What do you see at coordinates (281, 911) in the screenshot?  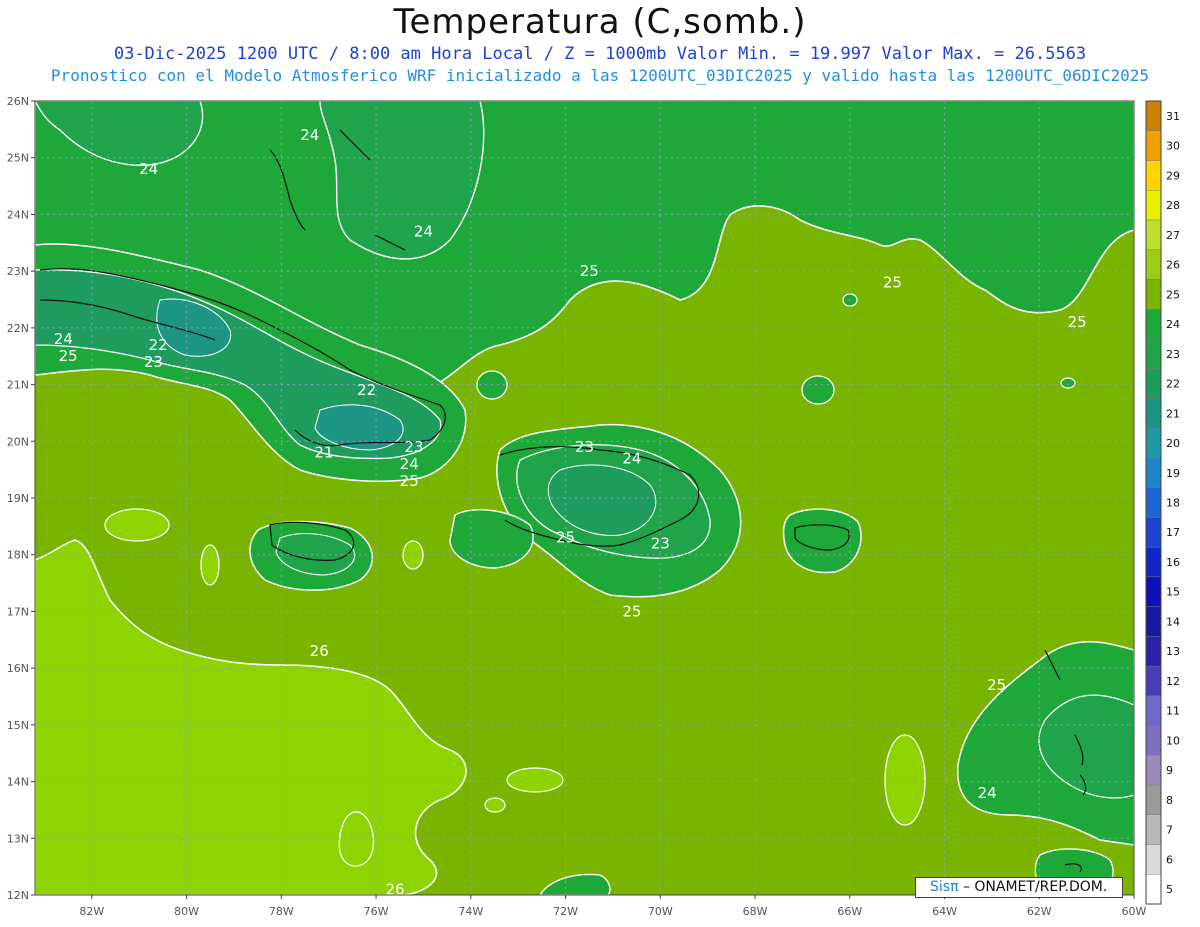 I see `lon-tick-label: 78W` at bounding box center [281, 911].